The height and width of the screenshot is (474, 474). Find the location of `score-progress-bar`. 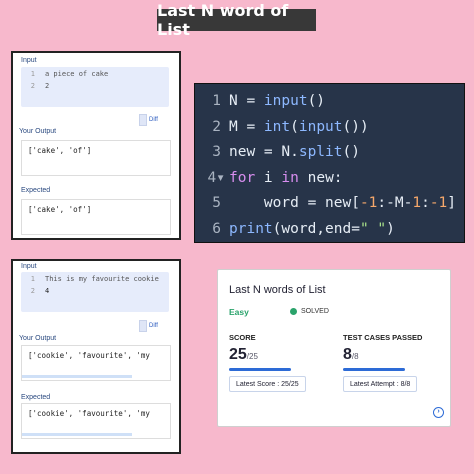

score-progress-bar is located at coordinates (260, 369).